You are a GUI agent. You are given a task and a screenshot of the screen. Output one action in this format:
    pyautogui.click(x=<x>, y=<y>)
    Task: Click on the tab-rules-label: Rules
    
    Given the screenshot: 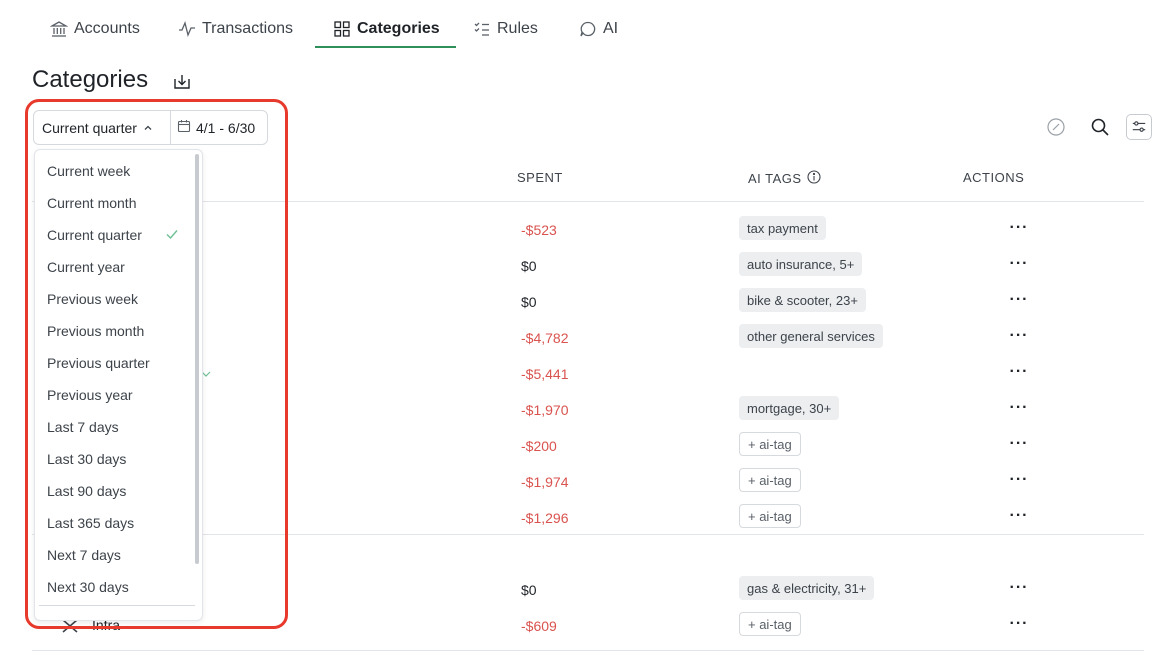 What is the action you would take?
    pyautogui.click(x=517, y=28)
    